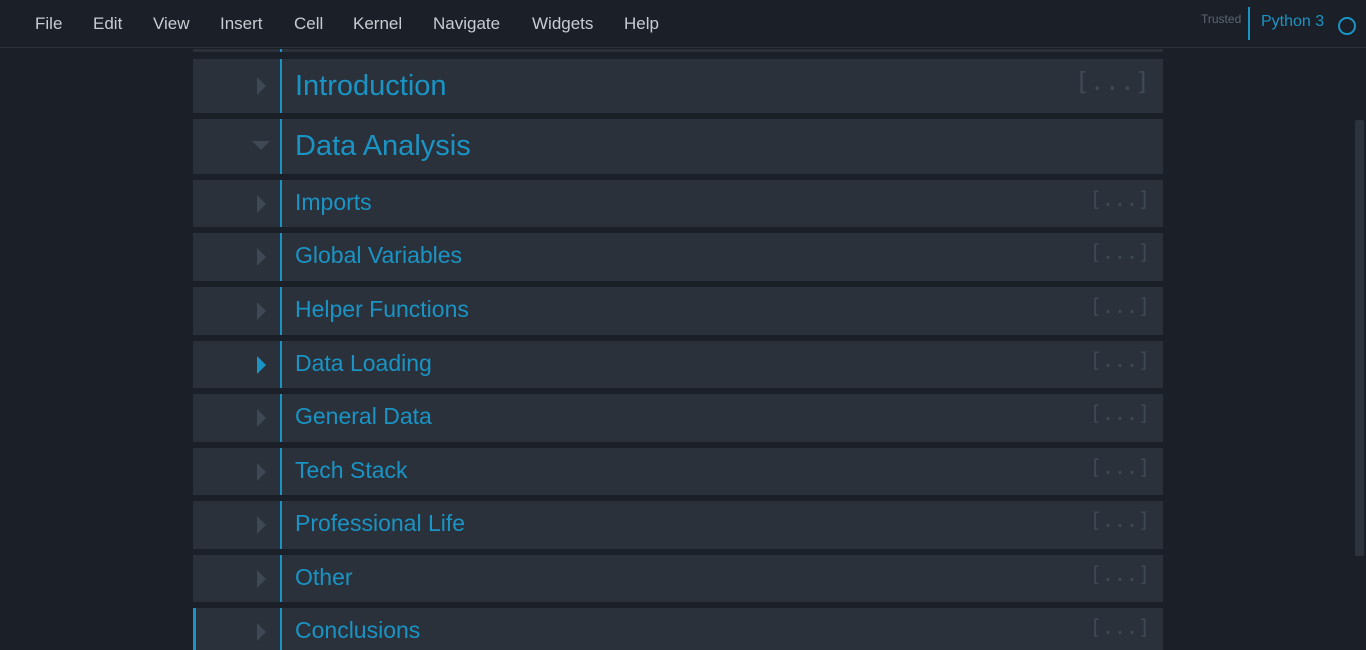 The image size is (1366, 650). What do you see at coordinates (1292, 22) in the screenshot?
I see `kernel-name: Python 3` at bounding box center [1292, 22].